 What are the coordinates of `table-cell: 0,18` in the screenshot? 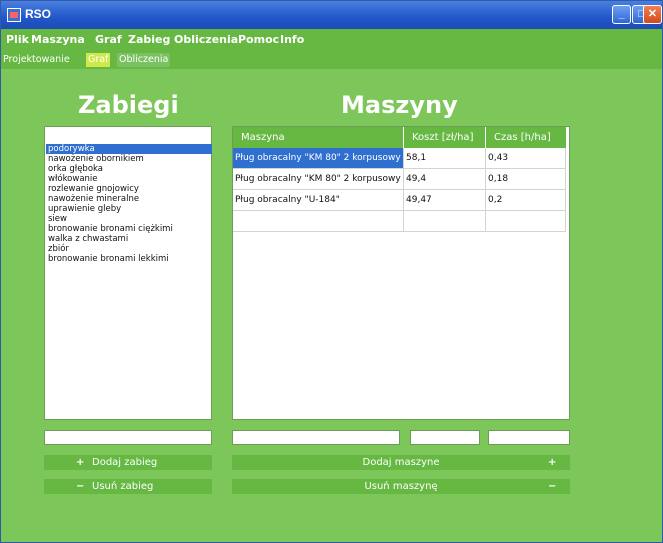 It's located at (526, 179).